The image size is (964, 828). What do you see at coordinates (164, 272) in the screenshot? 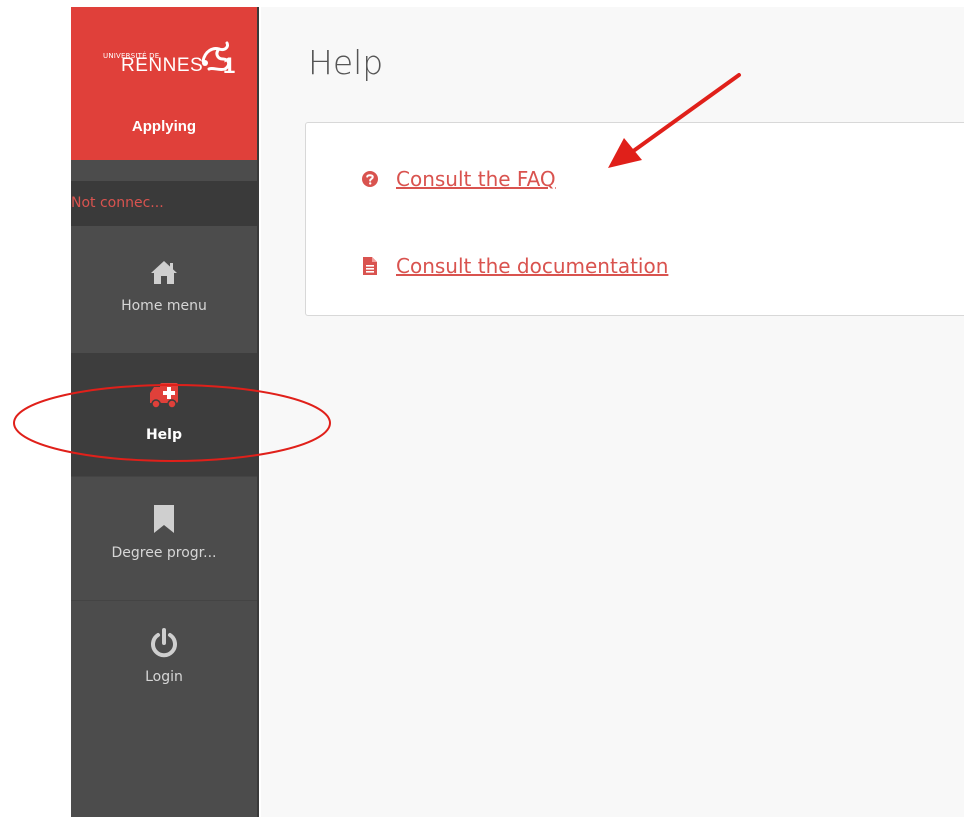
I see `home-icon` at bounding box center [164, 272].